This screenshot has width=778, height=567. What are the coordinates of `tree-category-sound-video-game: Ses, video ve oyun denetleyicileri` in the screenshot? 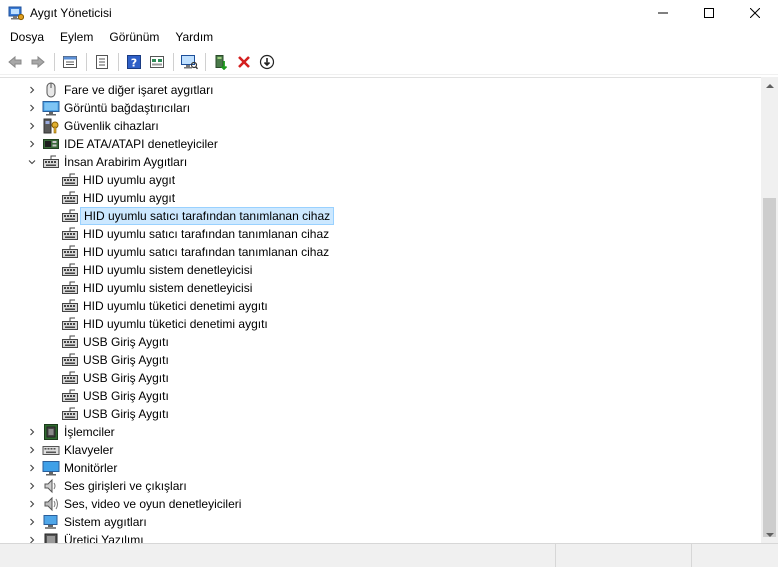 It's located at (200, 504).